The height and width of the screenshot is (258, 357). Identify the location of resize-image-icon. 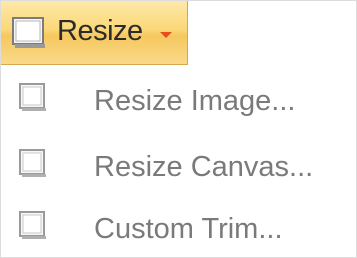
(33, 99).